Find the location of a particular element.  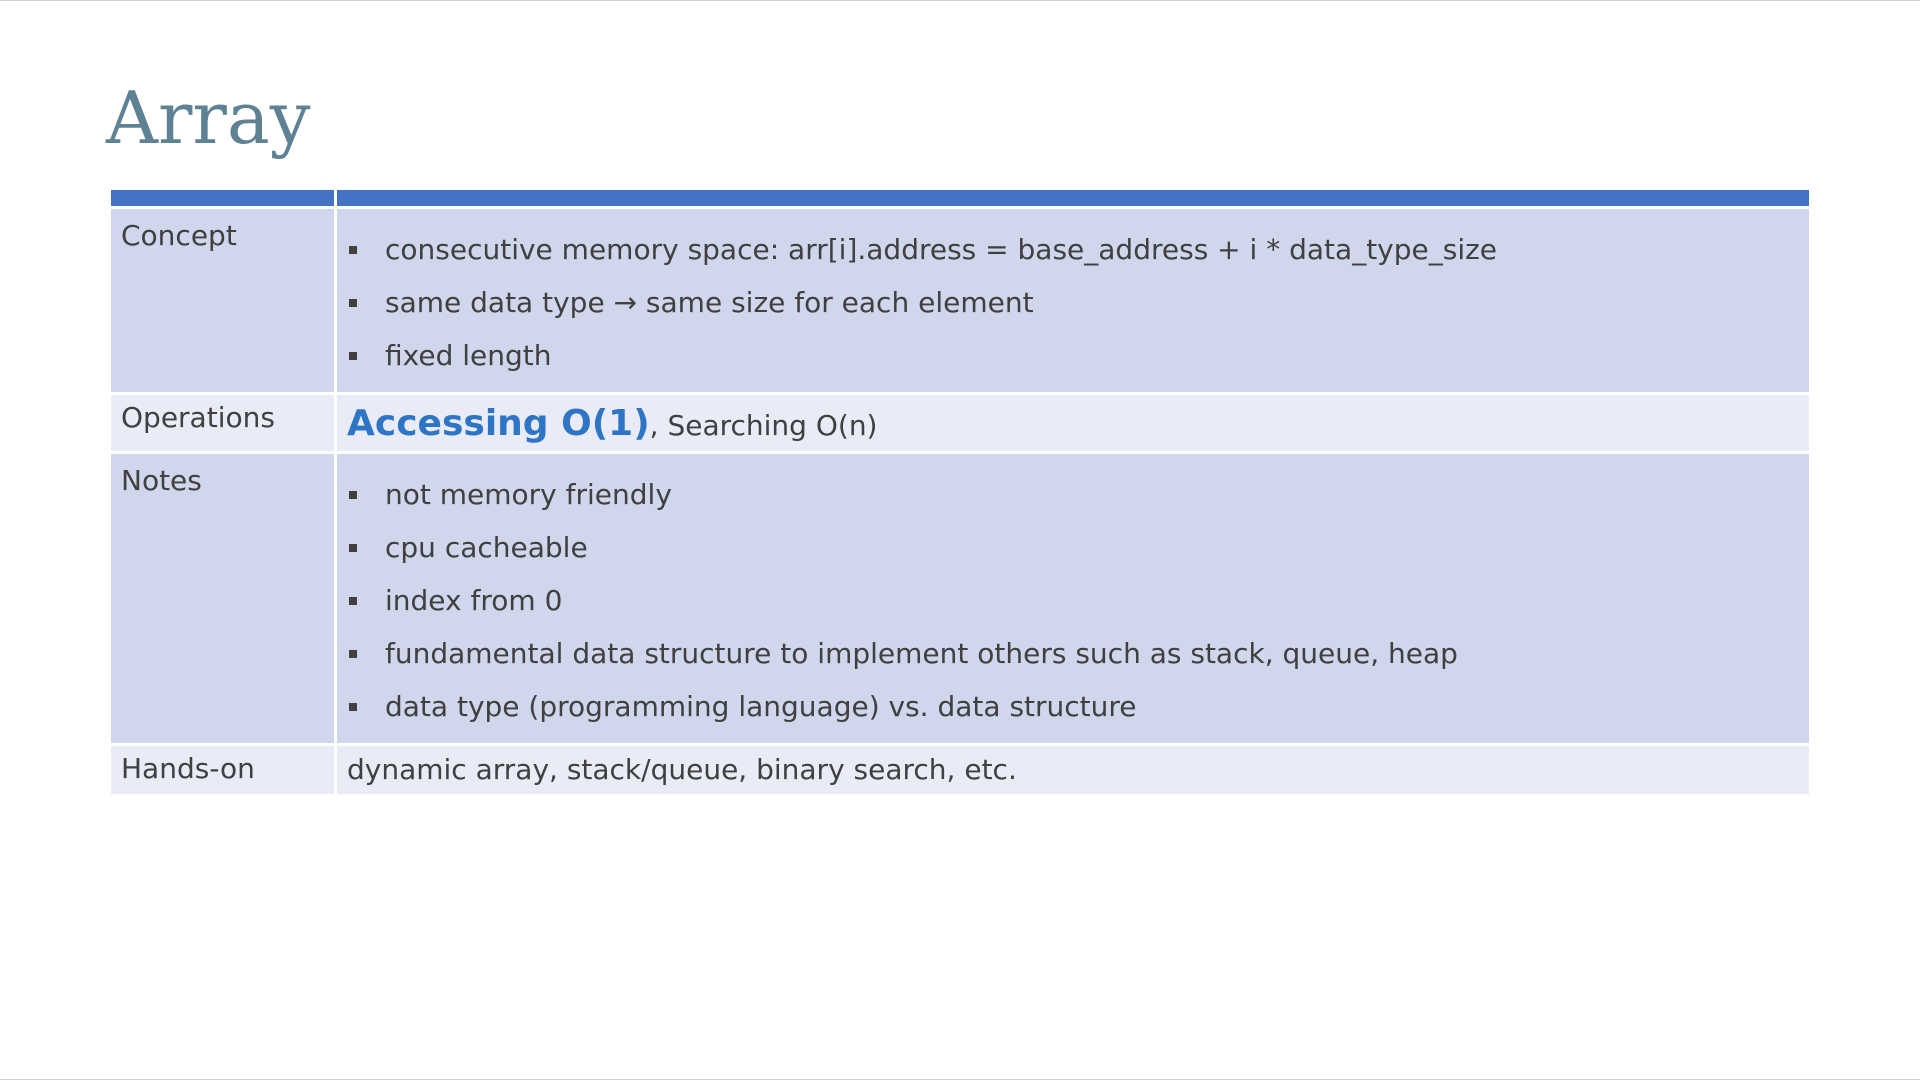

notes-bullet: not memory friendly is located at coordinates (1073, 494).